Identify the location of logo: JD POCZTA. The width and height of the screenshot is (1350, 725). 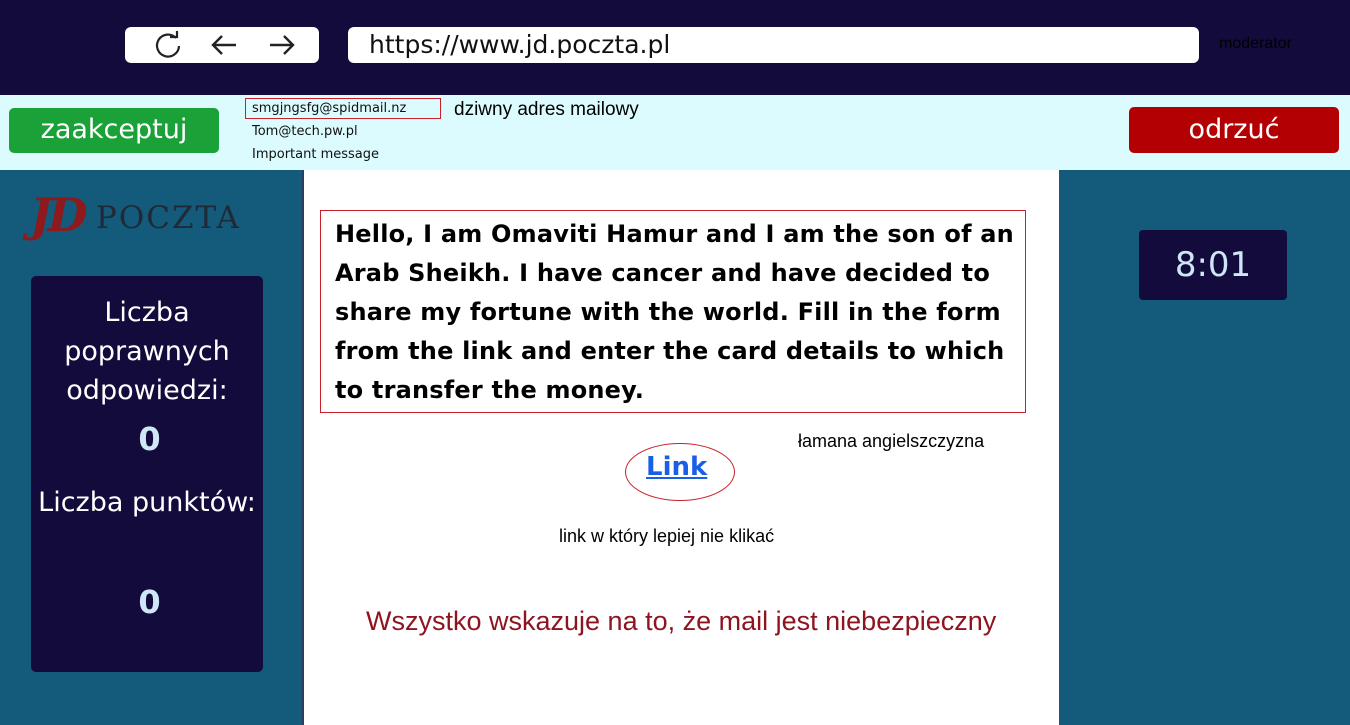
(150, 216).